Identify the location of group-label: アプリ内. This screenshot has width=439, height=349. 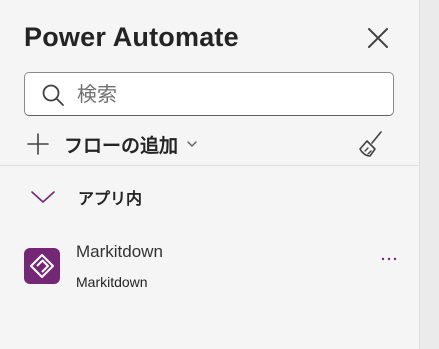
(110, 199).